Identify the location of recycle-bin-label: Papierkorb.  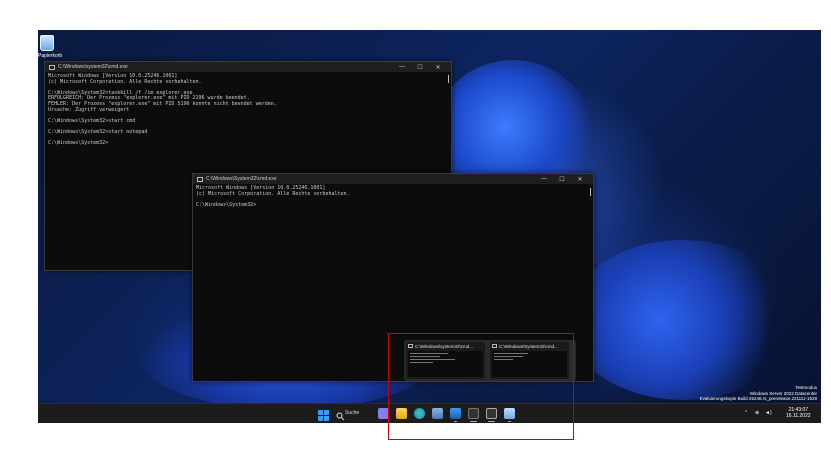
(50, 56).